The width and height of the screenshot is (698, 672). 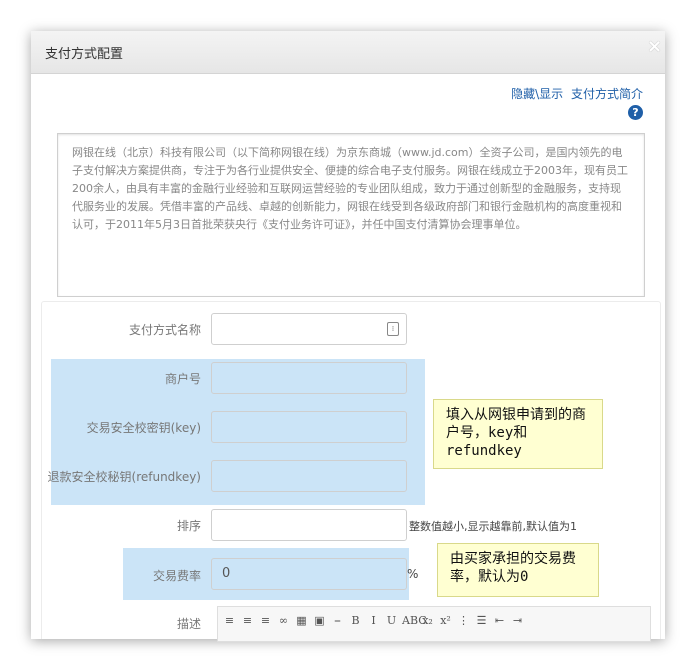 I want to click on fee-unit: %, so click(x=413, y=574).